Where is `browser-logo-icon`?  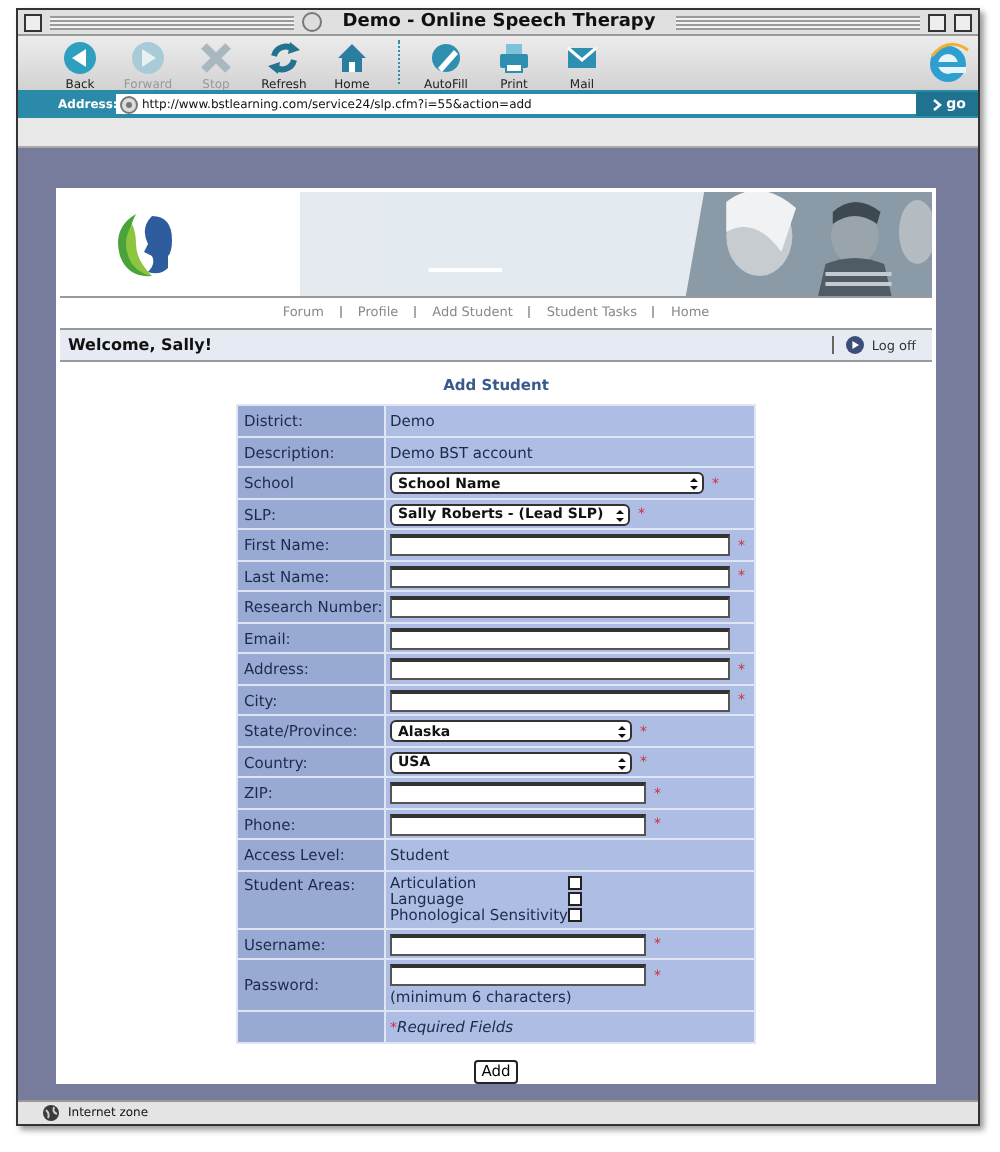
browser-logo-icon is located at coordinates (948, 62).